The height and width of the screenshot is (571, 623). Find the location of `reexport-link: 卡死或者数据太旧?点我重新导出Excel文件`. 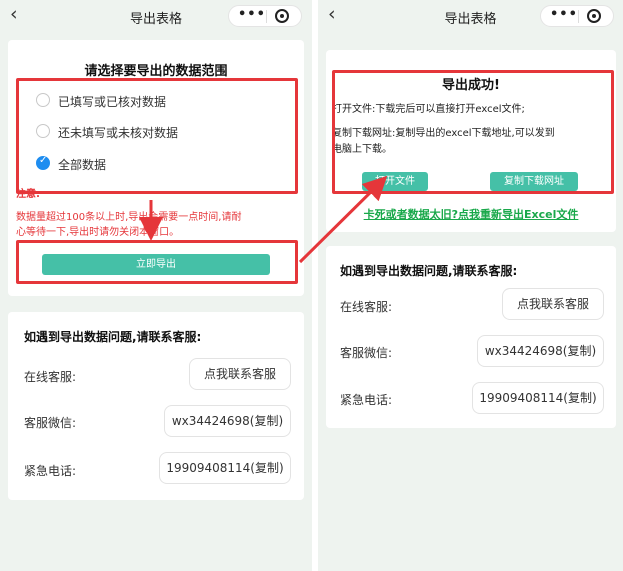

reexport-link: 卡死或者数据太旧?点我重新导出Excel文件 is located at coordinates (471, 214).